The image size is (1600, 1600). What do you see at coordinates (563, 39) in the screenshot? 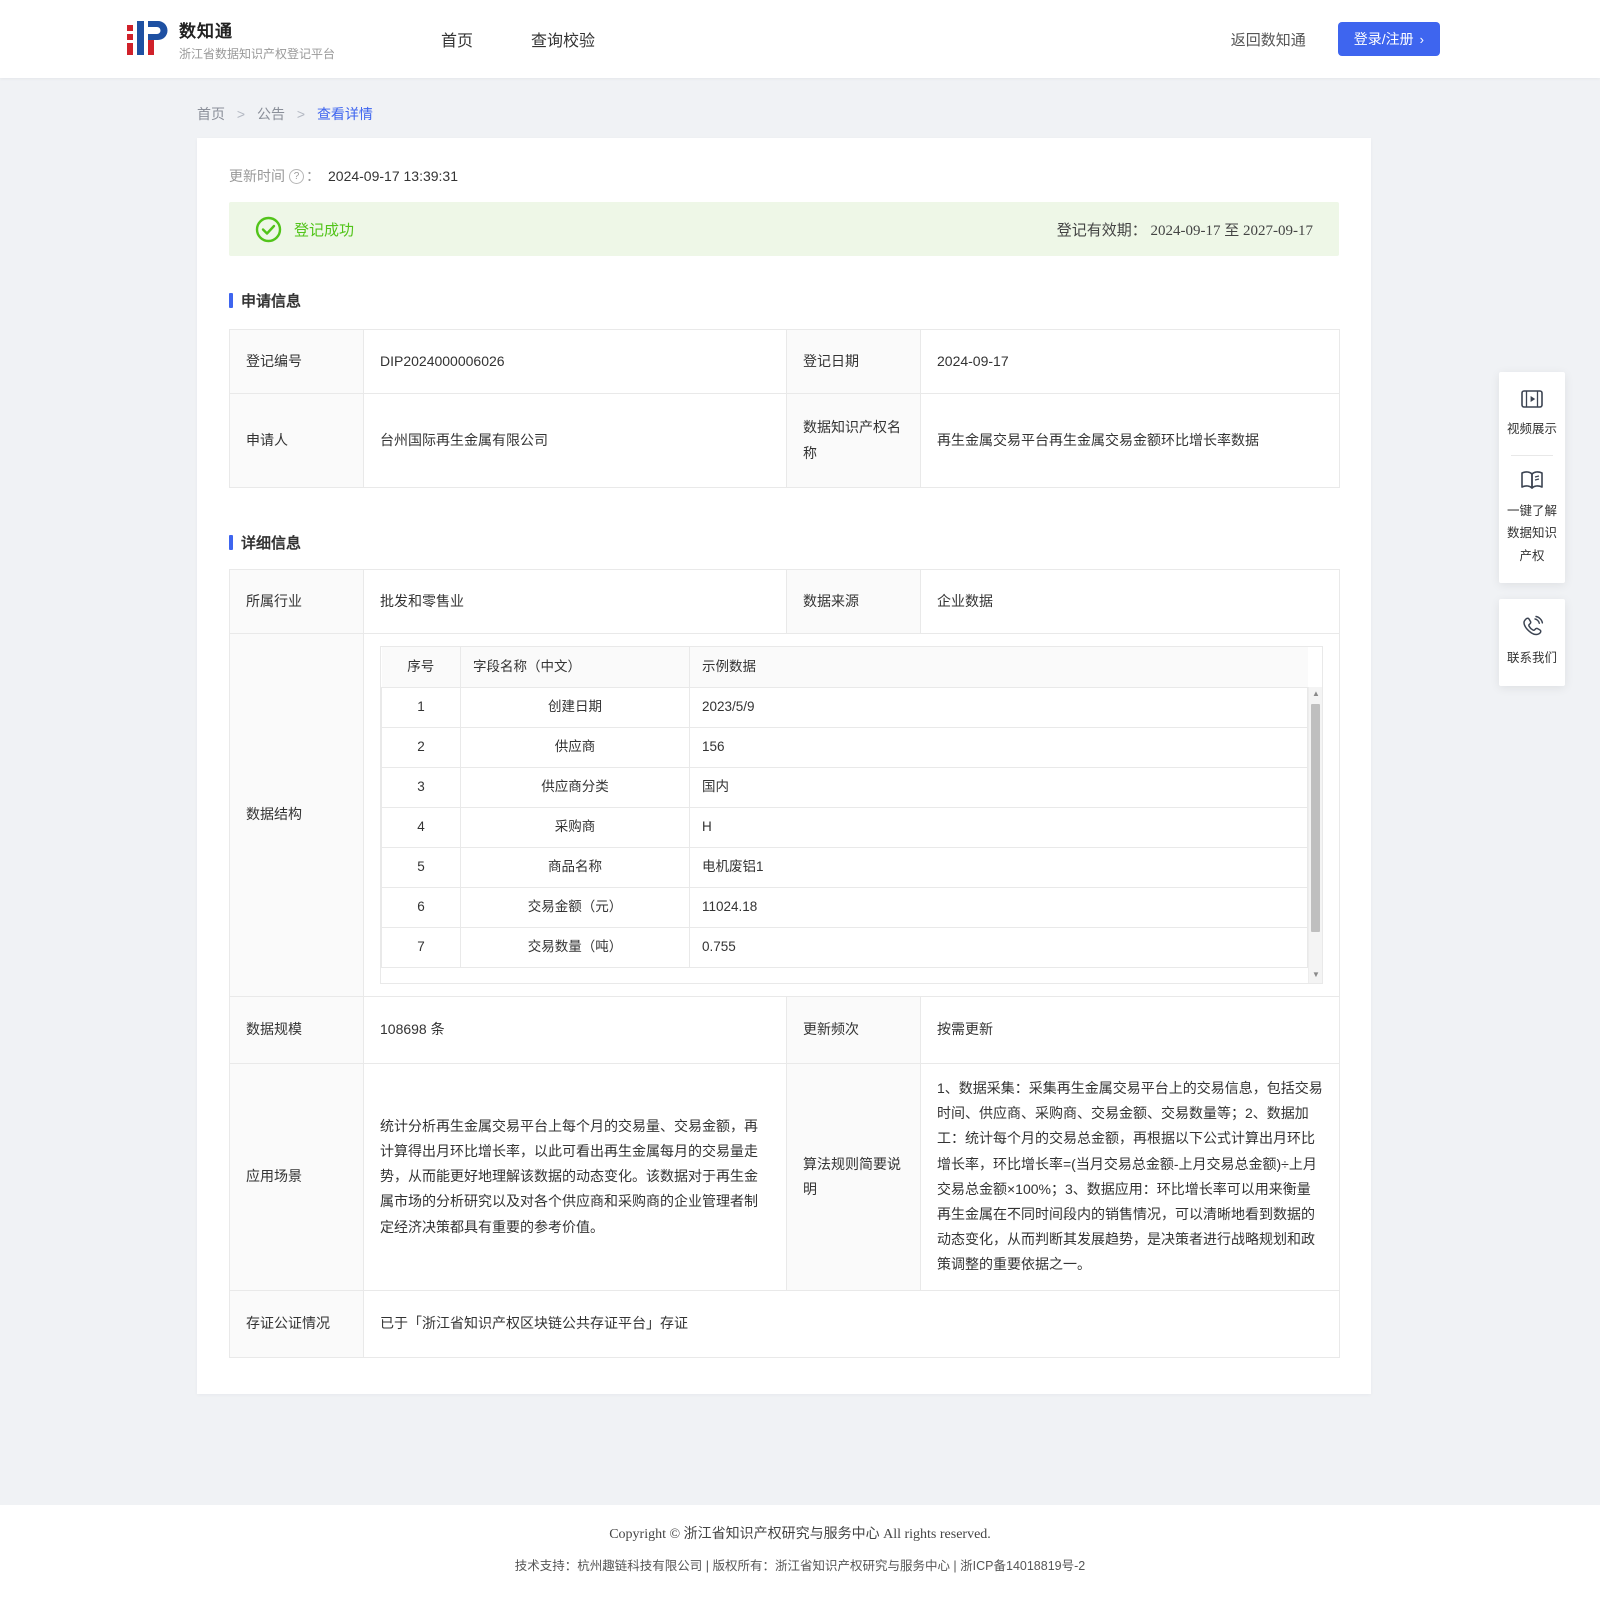
I see `nav-query-verify: 查询校验` at bounding box center [563, 39].